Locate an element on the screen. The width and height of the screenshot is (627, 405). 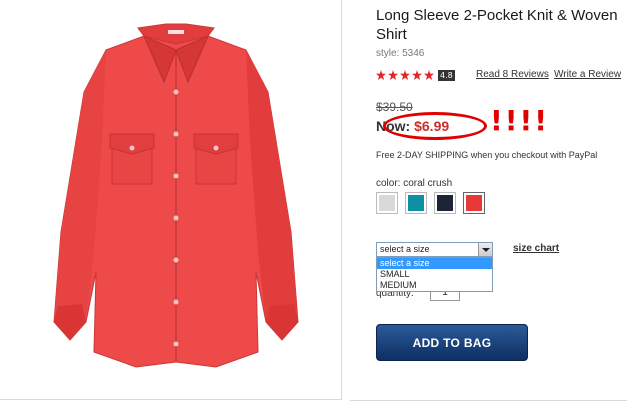
size-option-placeholder: select a size is located at coordinates (434, 263).